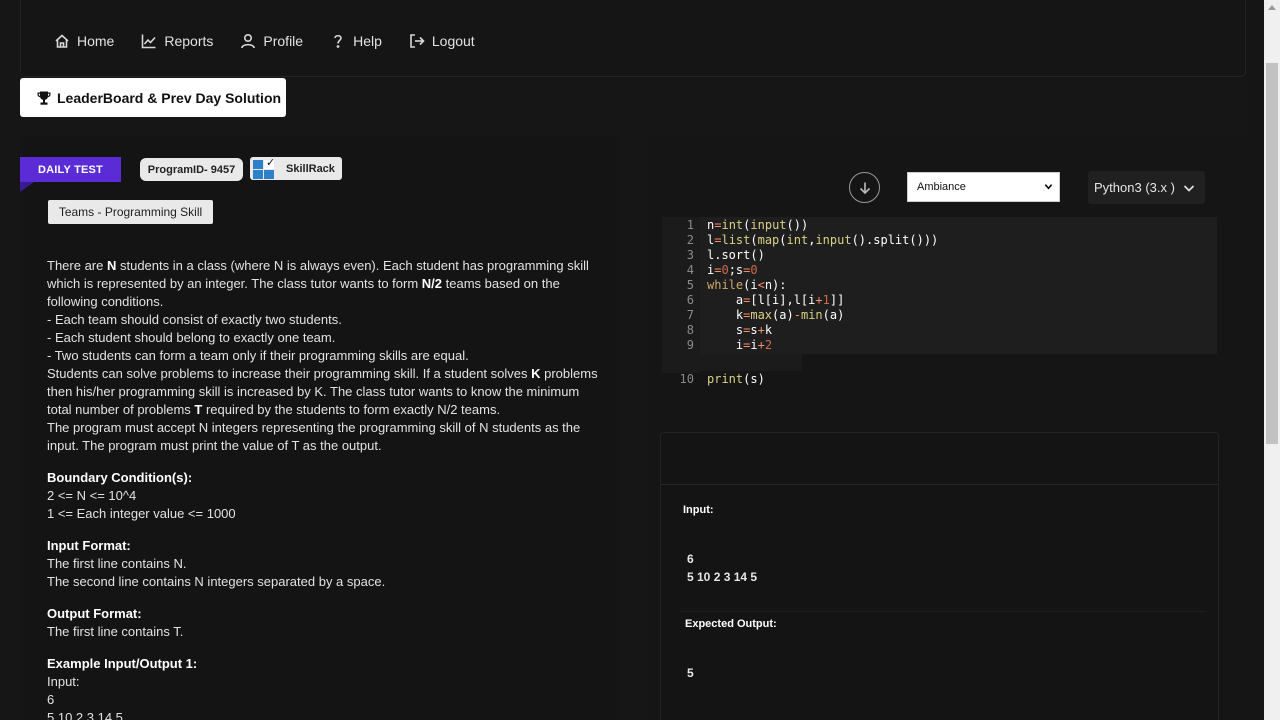 Image resolution: width=1280 pixels, height=720 pixels. Describe the element at coordinates (189, 41) in the screenshot. I see `nav-reports-label: Reports` at that location.